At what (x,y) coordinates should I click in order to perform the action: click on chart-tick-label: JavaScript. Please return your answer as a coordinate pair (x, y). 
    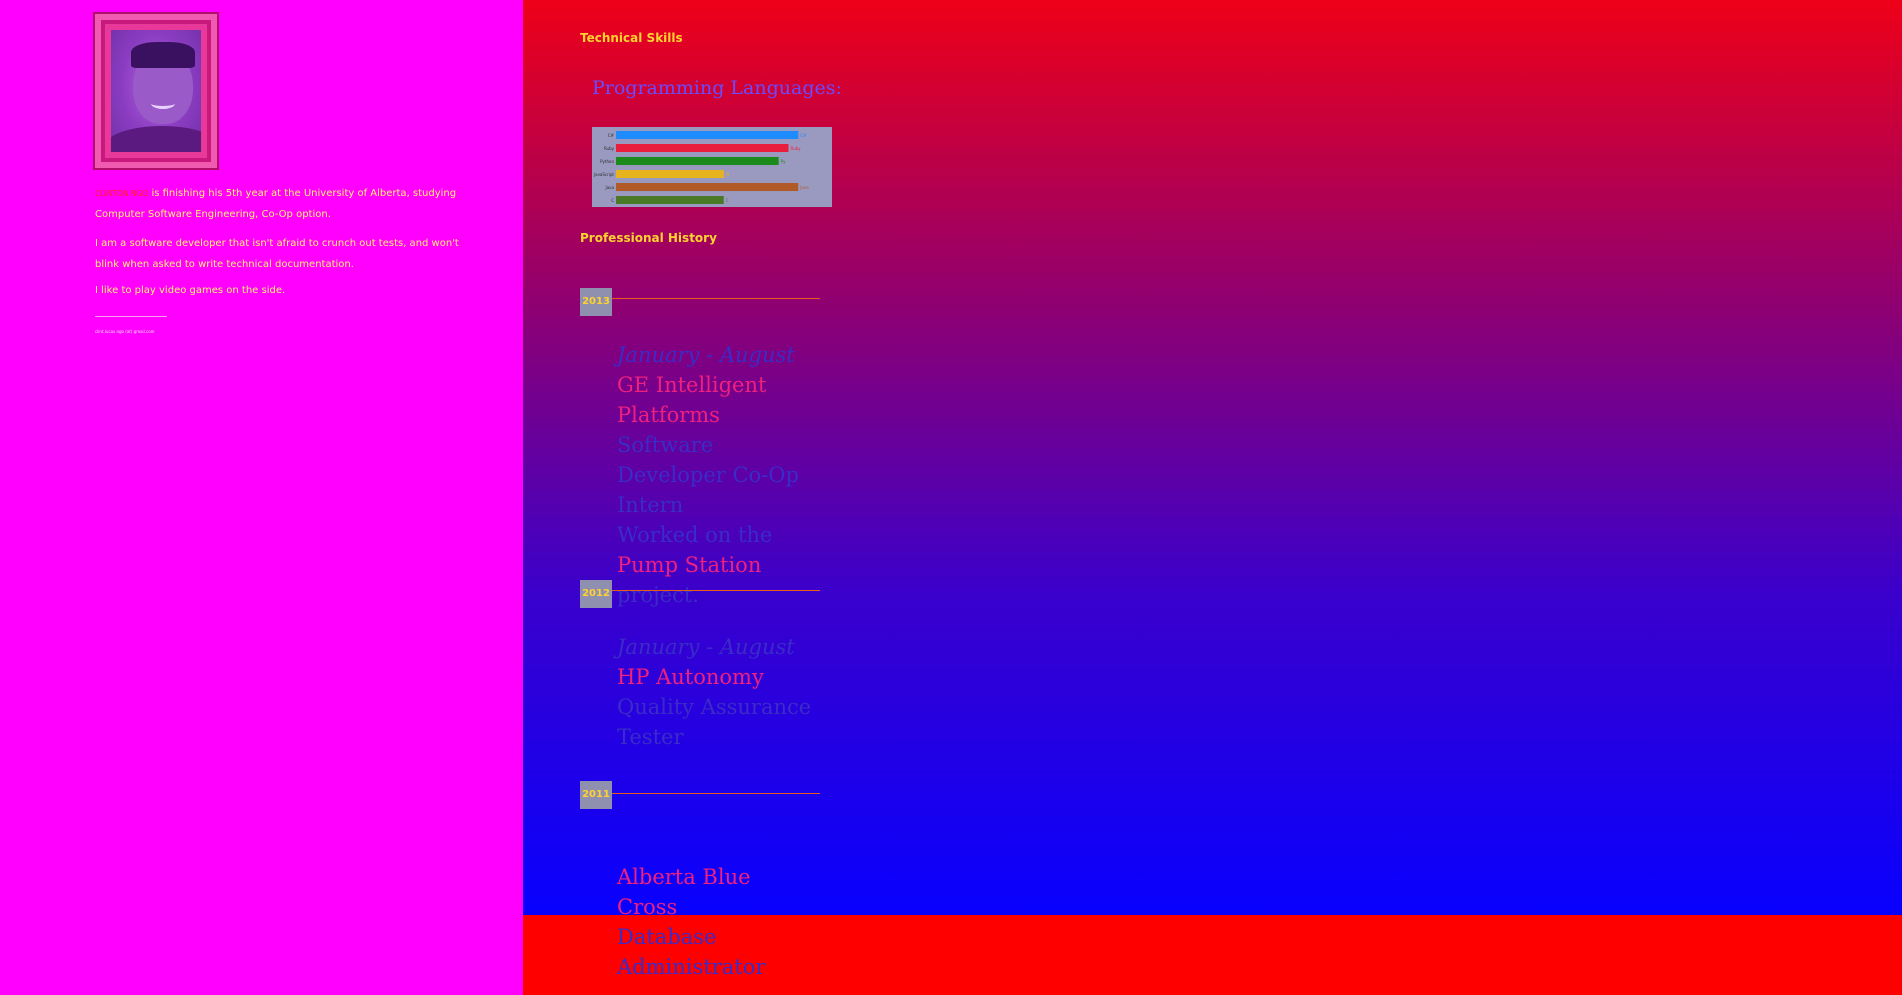
    Looking at the image, I should click on (603, 174).